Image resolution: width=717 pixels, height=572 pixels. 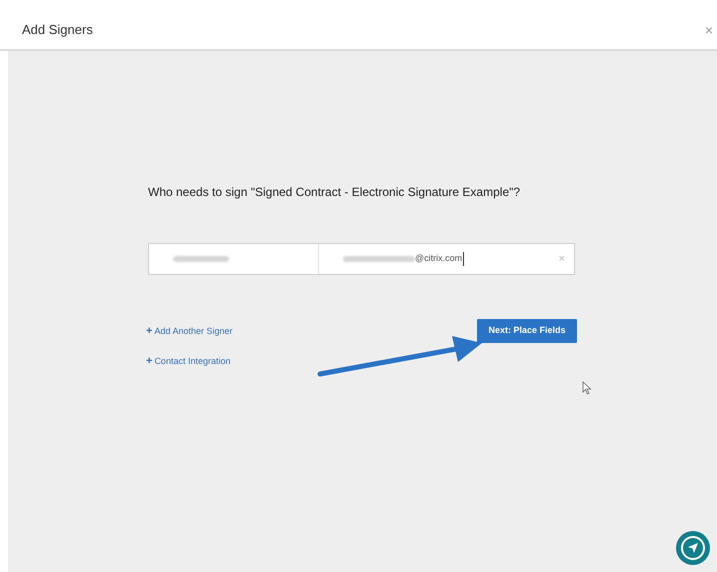 What do you see at coordinates (527, 331) in the screenshot?
I see `next-button: Next: Place Fields` at bounding box center [527, 331].